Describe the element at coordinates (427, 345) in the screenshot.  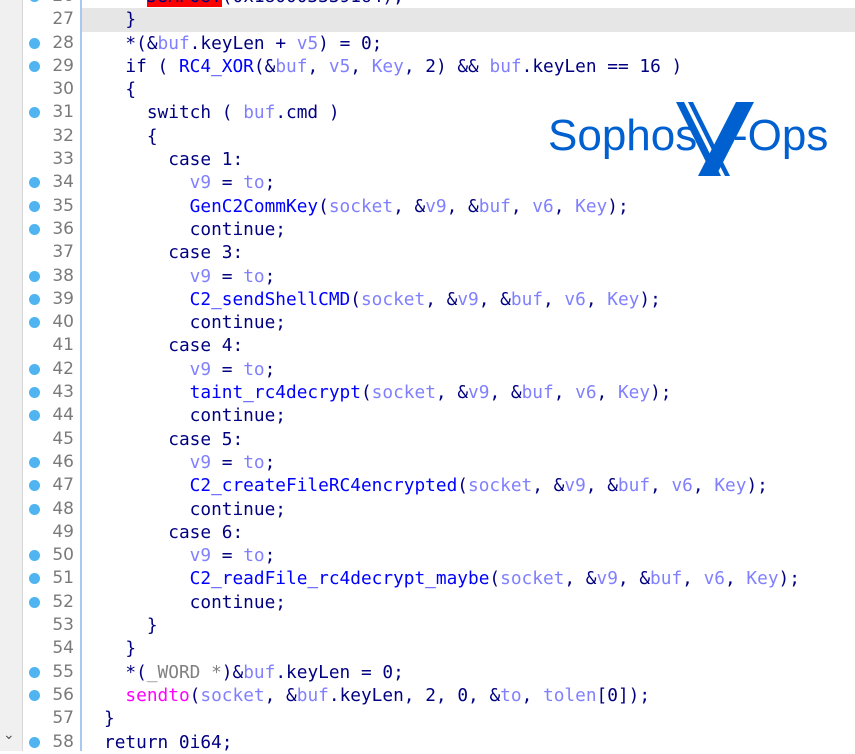
I see `code-line: 41 case 4:` at that location.